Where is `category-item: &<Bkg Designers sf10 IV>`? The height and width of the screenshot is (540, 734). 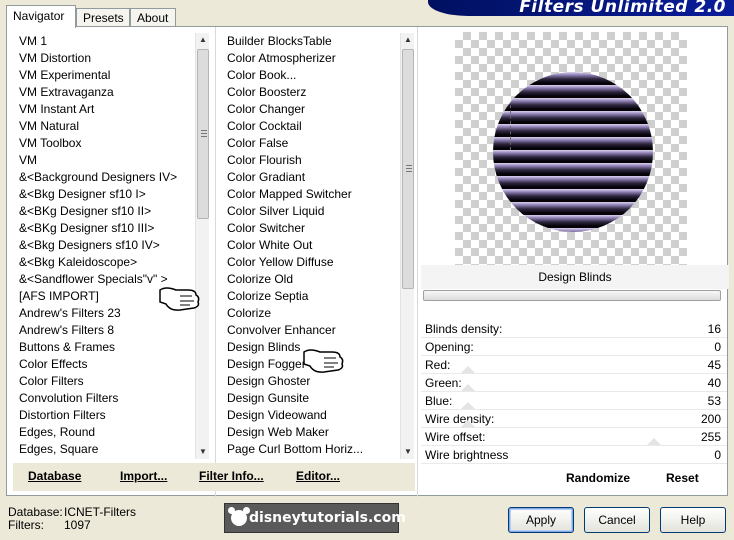 category-item: &<Bkg Designers sf10 IV> is located at coordinates (107, 245).